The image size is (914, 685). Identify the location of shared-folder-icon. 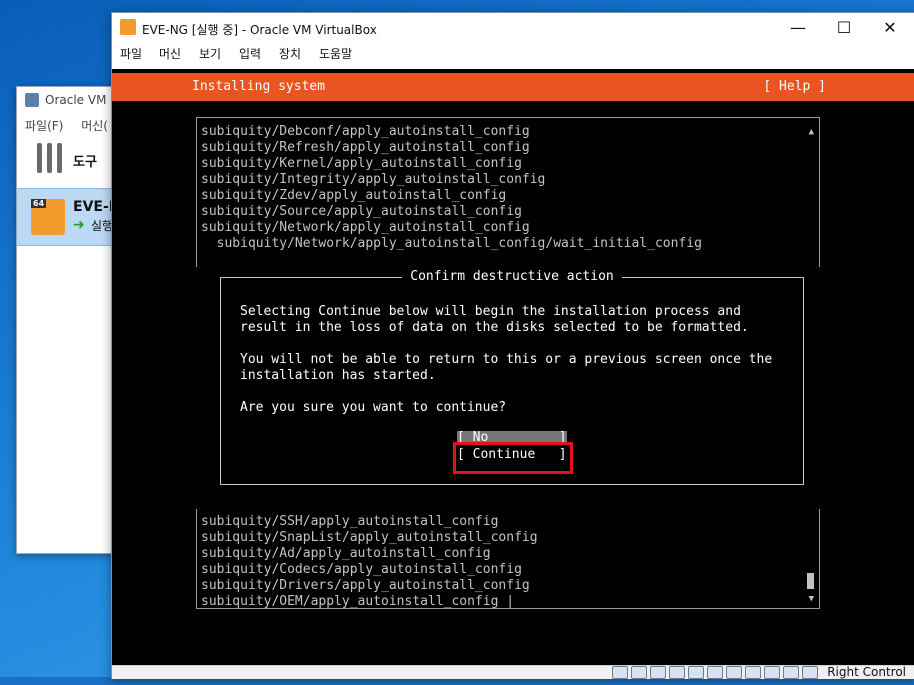
(715, 672).